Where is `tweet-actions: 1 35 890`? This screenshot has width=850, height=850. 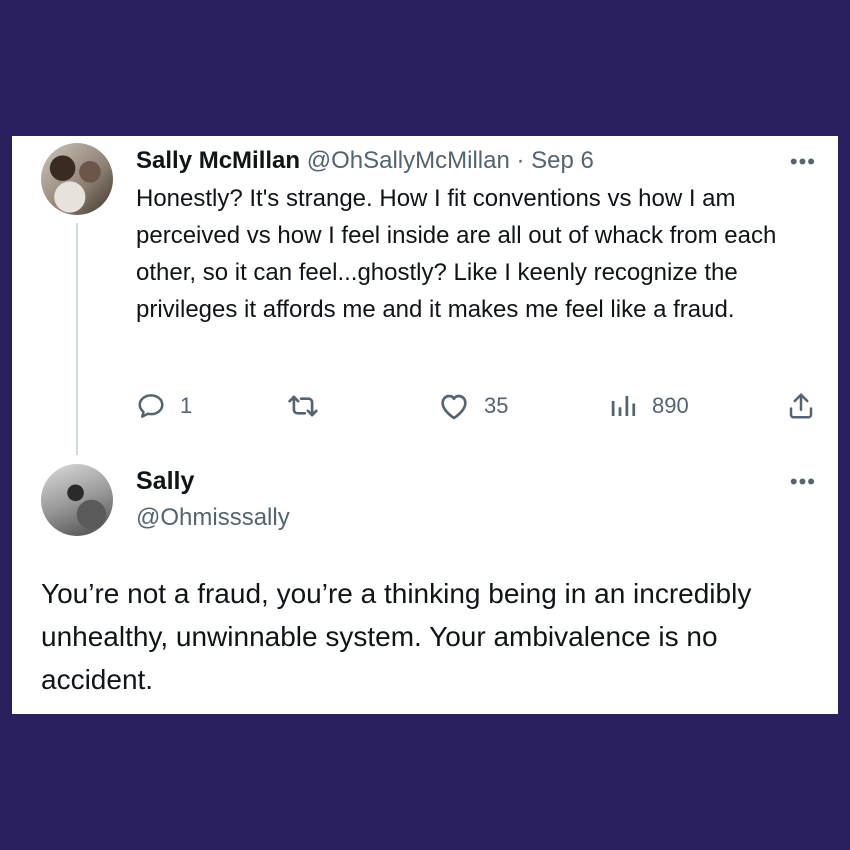
tweet-actions: 1 35 890 is located at coordinates (476, 406).